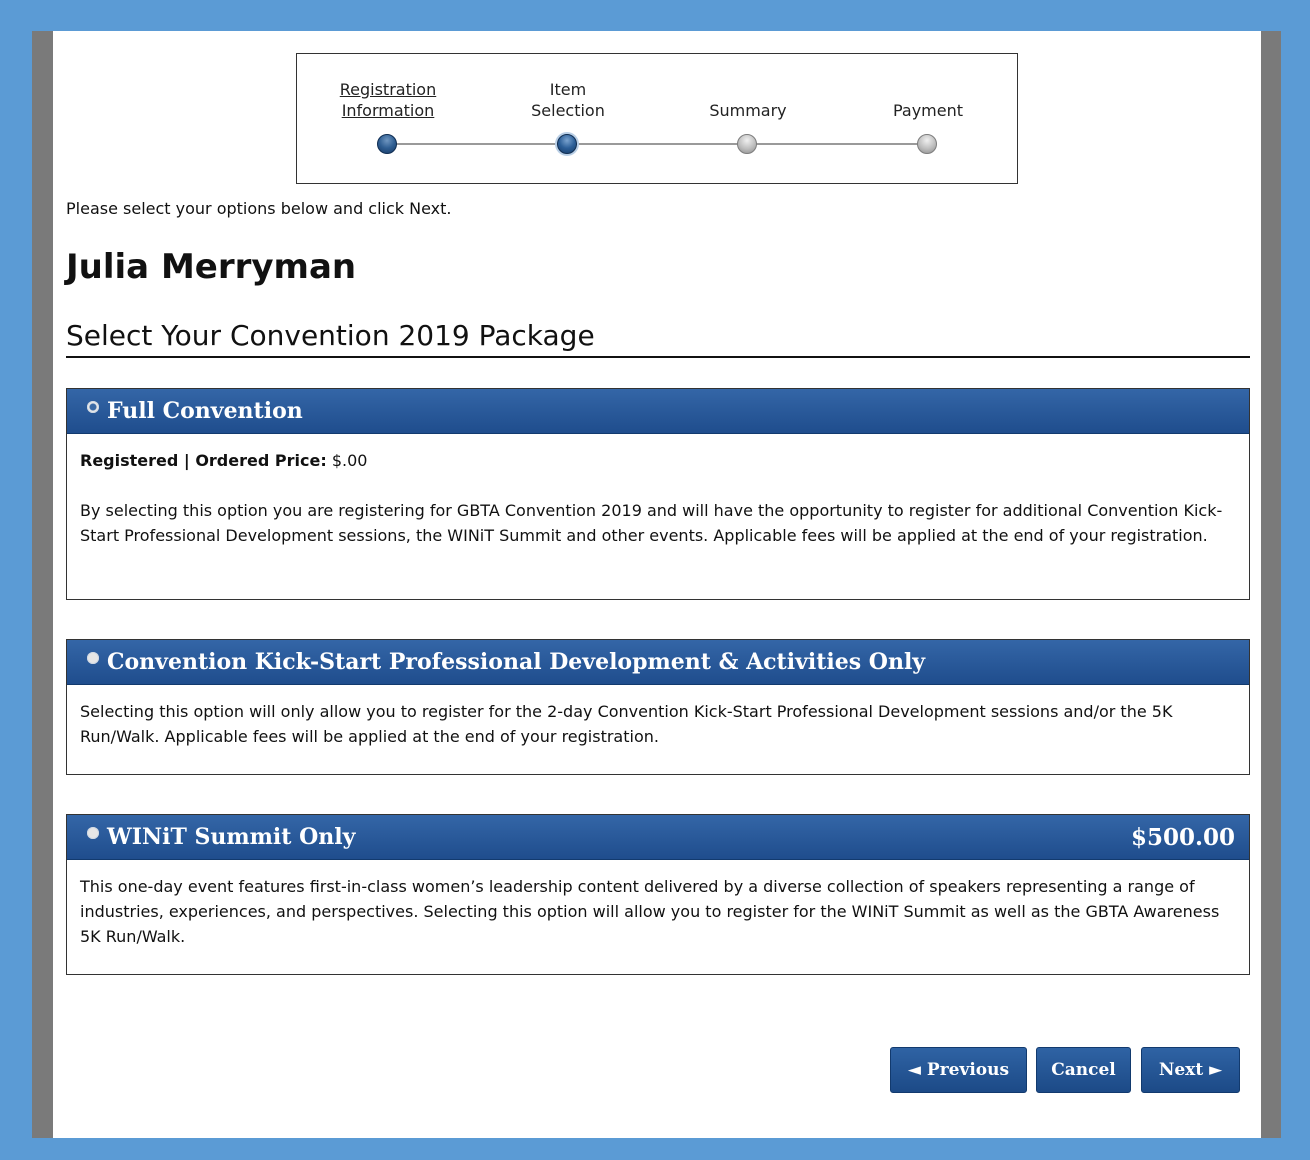 The width and height of the screenshot is (1310, 1160). What do you see at coordinates (349, 460) in the screenshot?
I see `ordered-price: $.00` at bounding box center [349, 460].